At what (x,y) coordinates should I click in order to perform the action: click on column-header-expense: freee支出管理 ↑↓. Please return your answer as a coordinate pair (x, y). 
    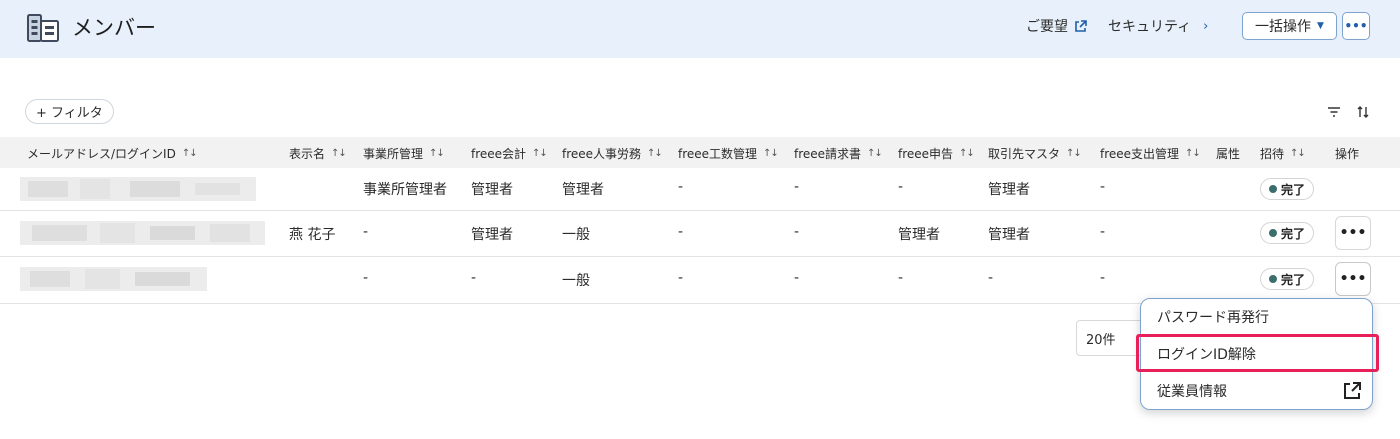
    Looking at the image, I should click on (1150, 153).